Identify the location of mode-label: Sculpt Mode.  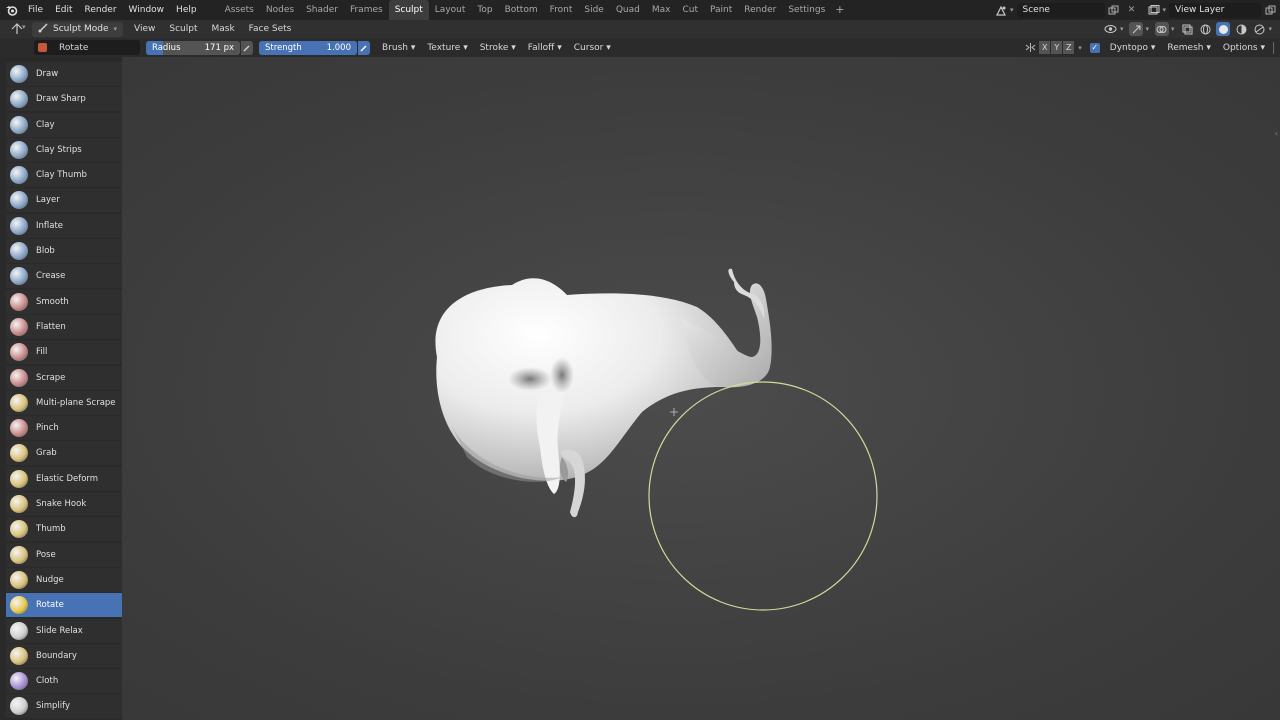
(81, 29).